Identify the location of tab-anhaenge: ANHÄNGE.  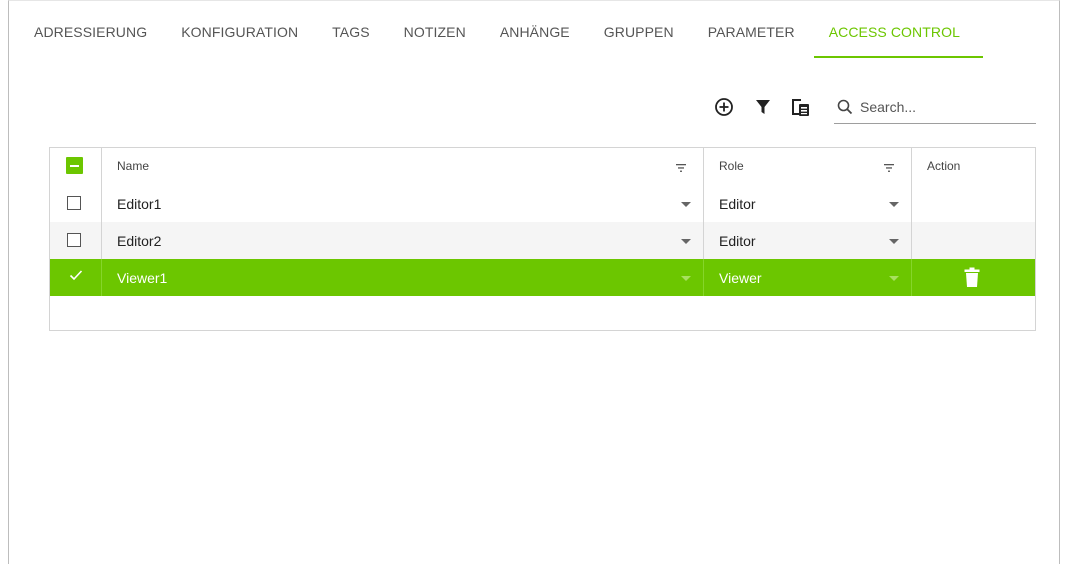
(535, 38).